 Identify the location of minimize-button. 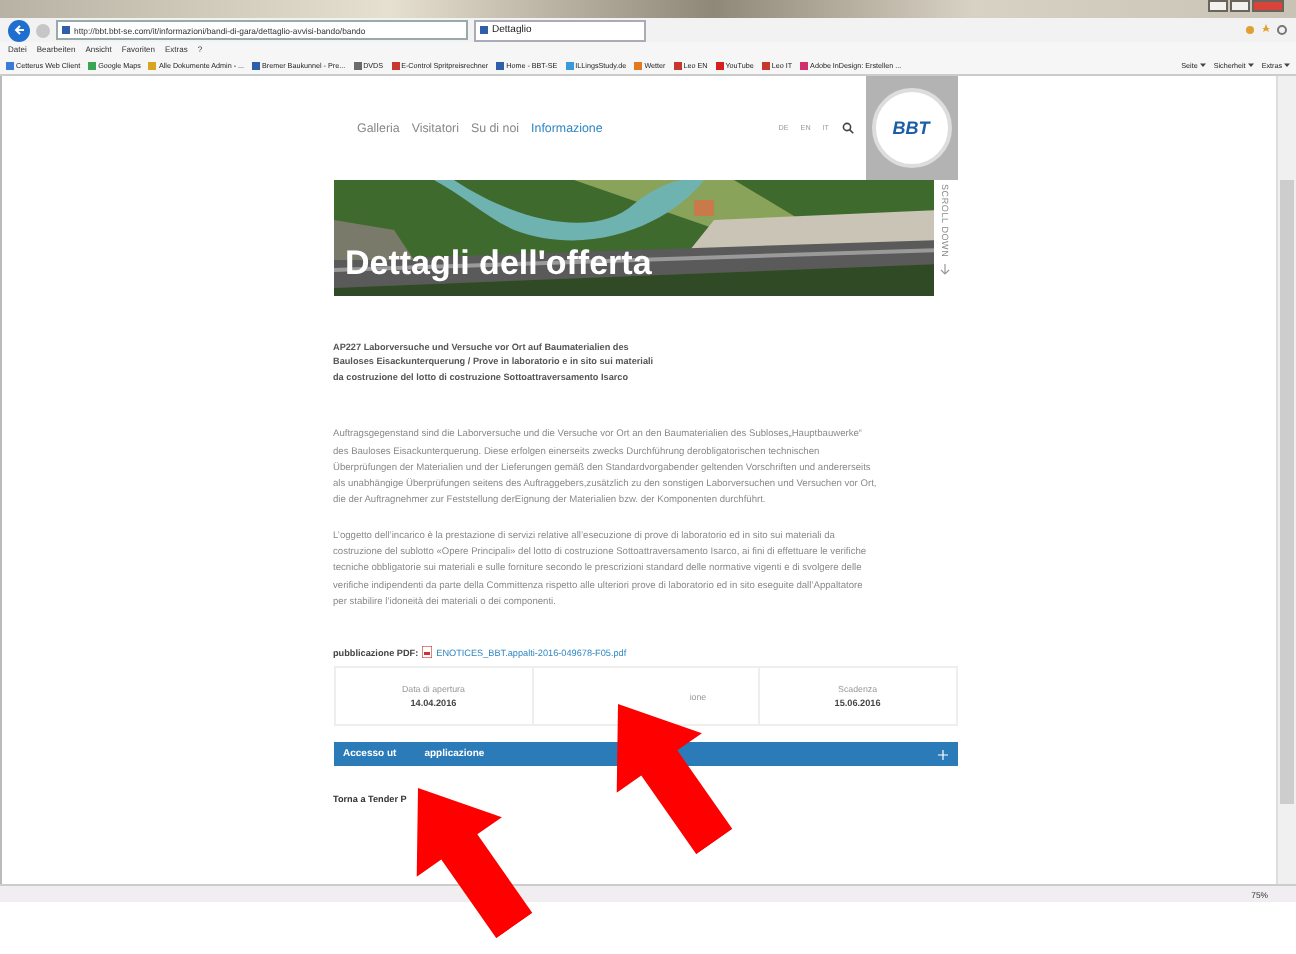
(1218, 6).